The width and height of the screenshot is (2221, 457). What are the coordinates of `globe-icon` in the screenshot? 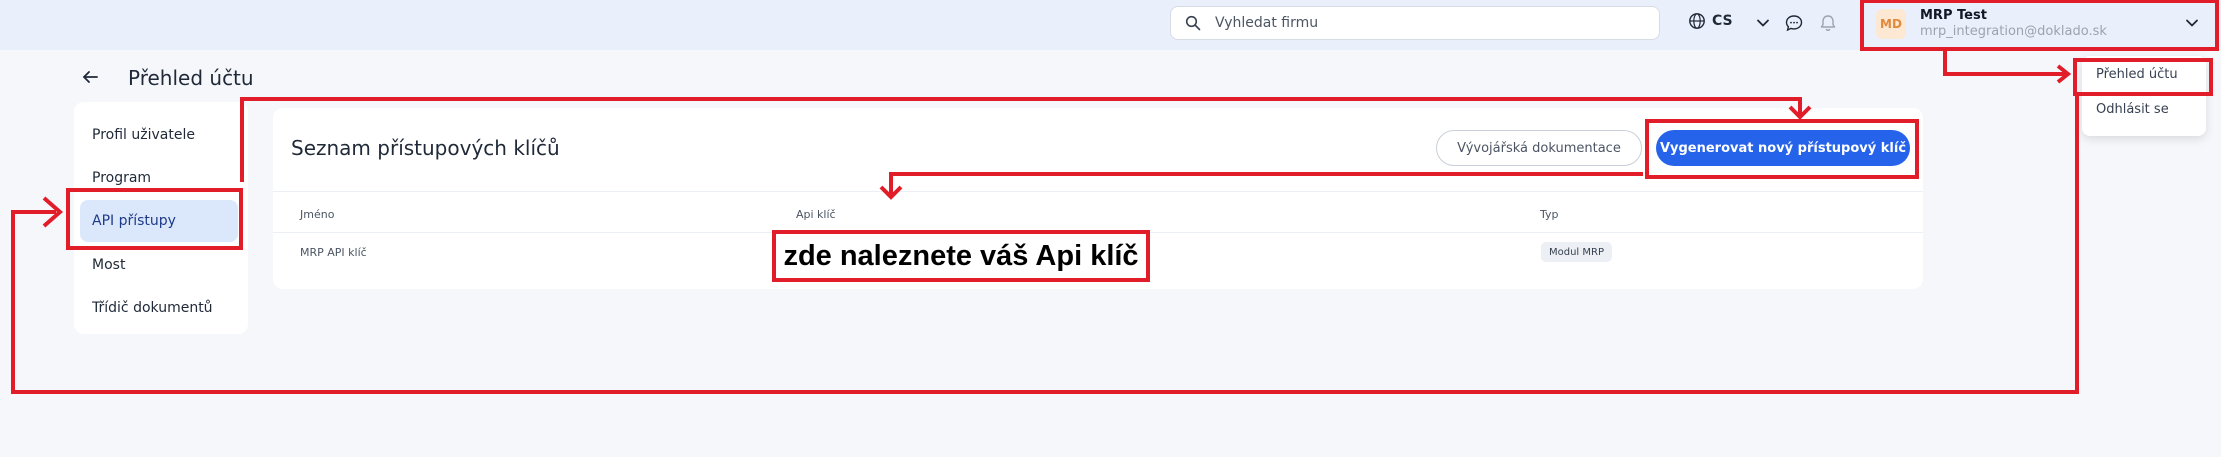 It's located at (1697, 21).